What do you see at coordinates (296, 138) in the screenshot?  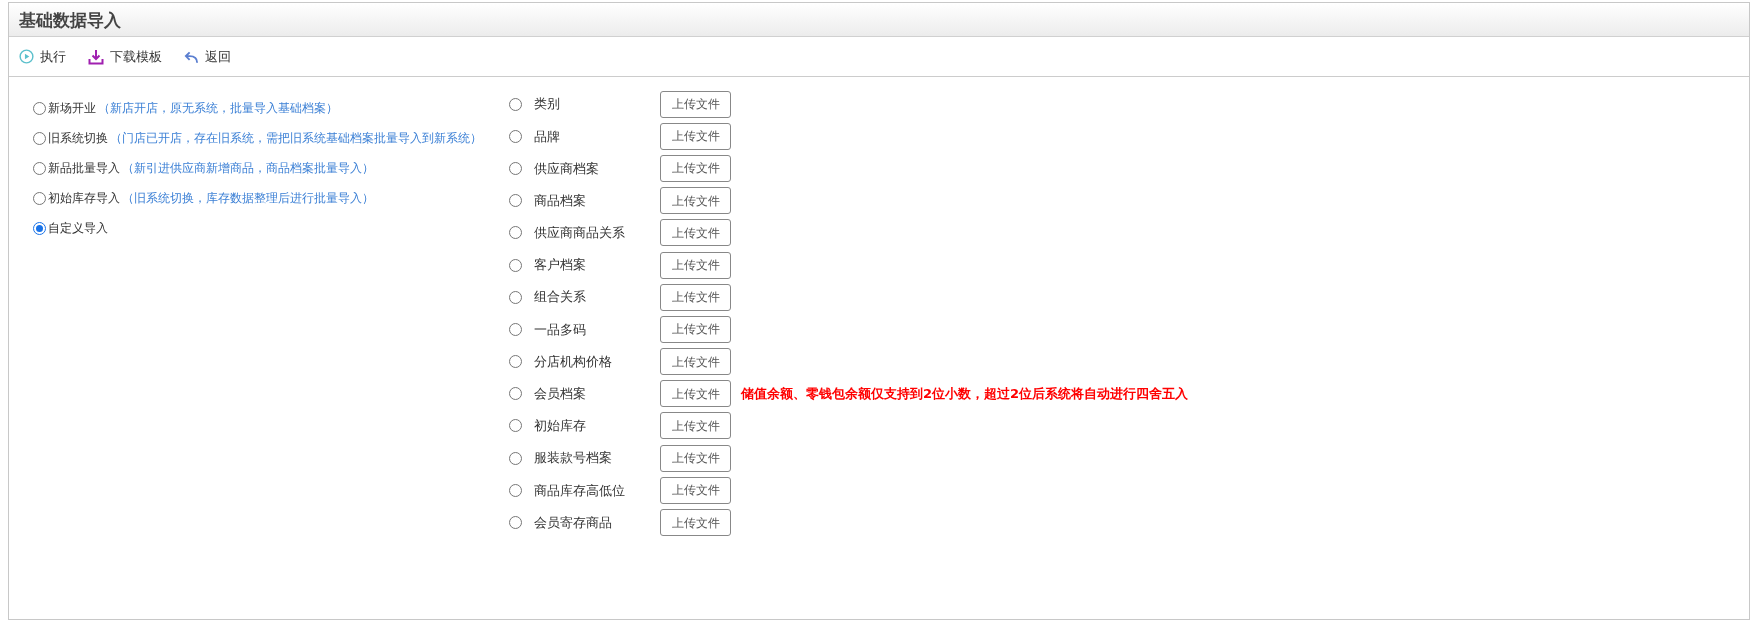 I see `option-description: （门店已开店，存在旧系统，需把旧系统基础档案批量导入到新系统）` at bounding box center [296, 138].